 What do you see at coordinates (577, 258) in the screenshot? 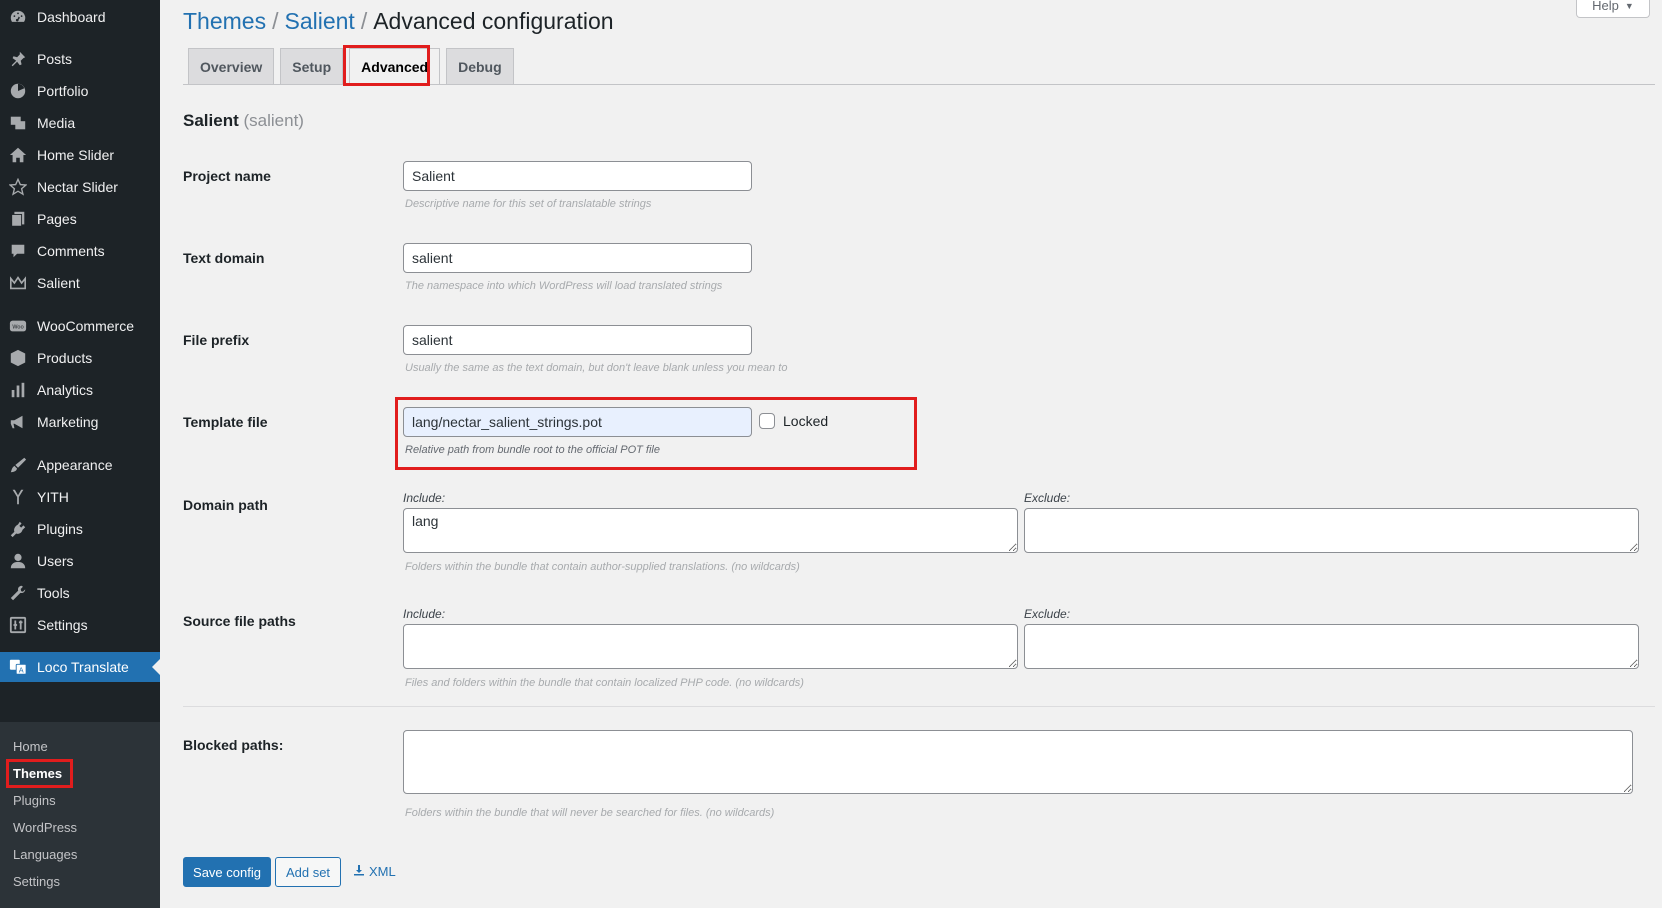
I see `text-domain-input` at bounding box center [577, 258].